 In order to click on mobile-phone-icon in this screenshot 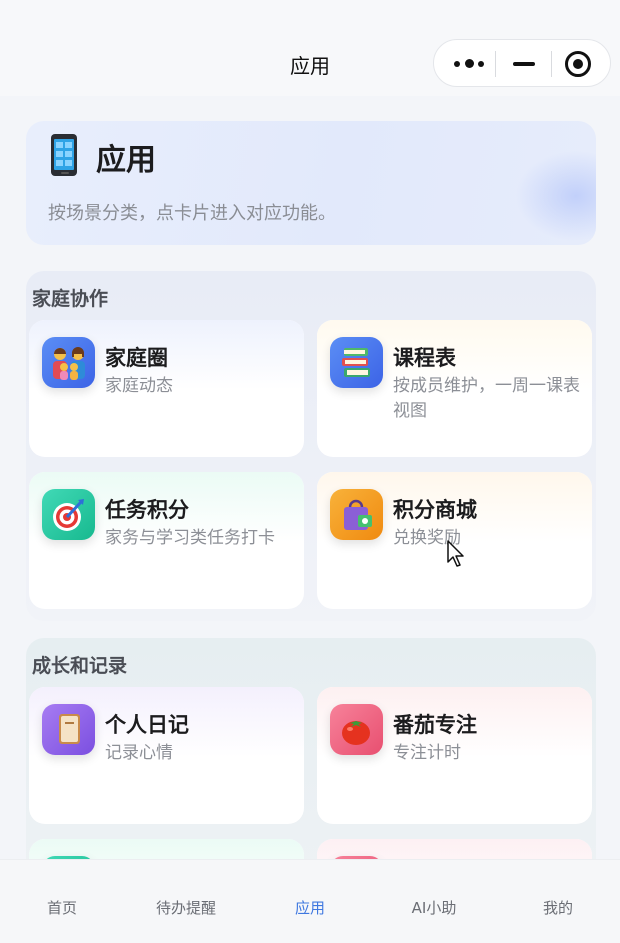, I will do `click(64, 155)`.